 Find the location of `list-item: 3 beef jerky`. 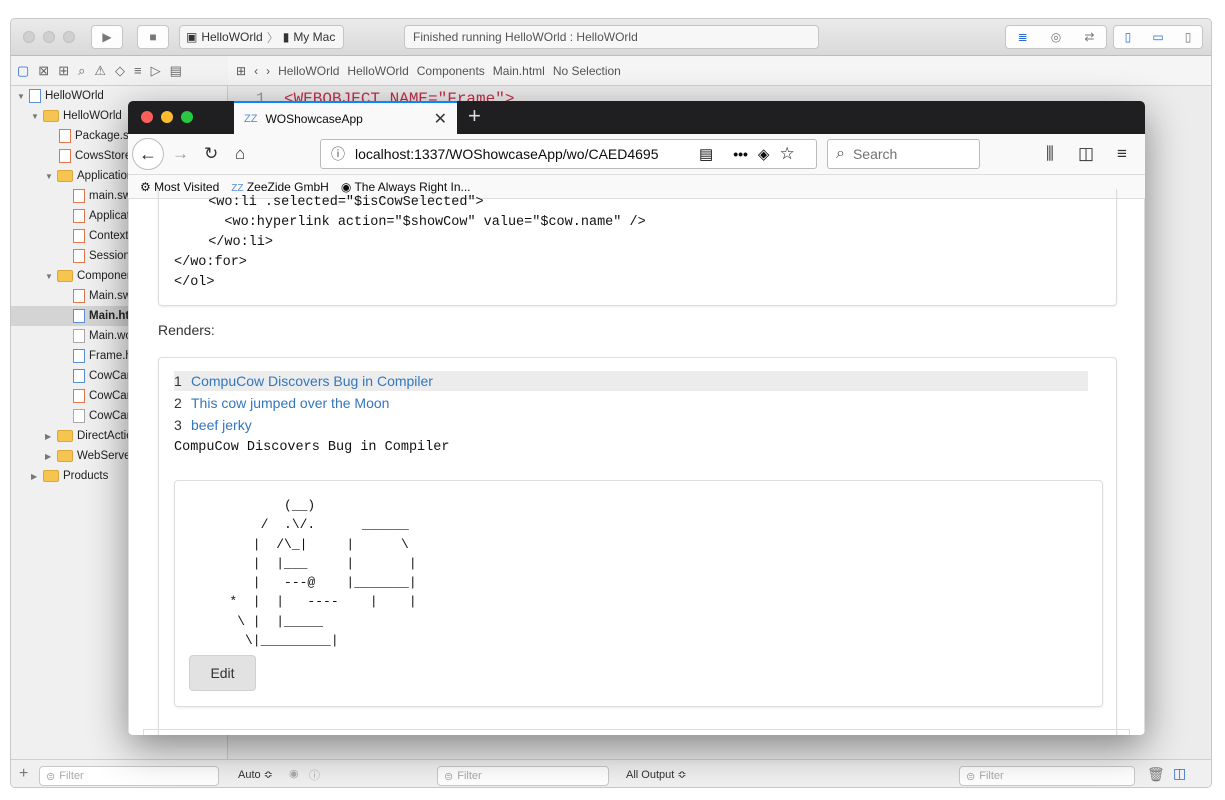

list-item: 3 beef jerky is located at coordinates (631, 425).